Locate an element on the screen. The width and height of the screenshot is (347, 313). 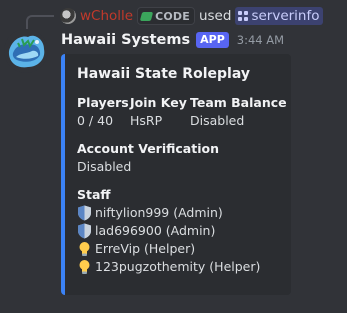
code-tag-badge: CODE is located at coordinates (166, 16).